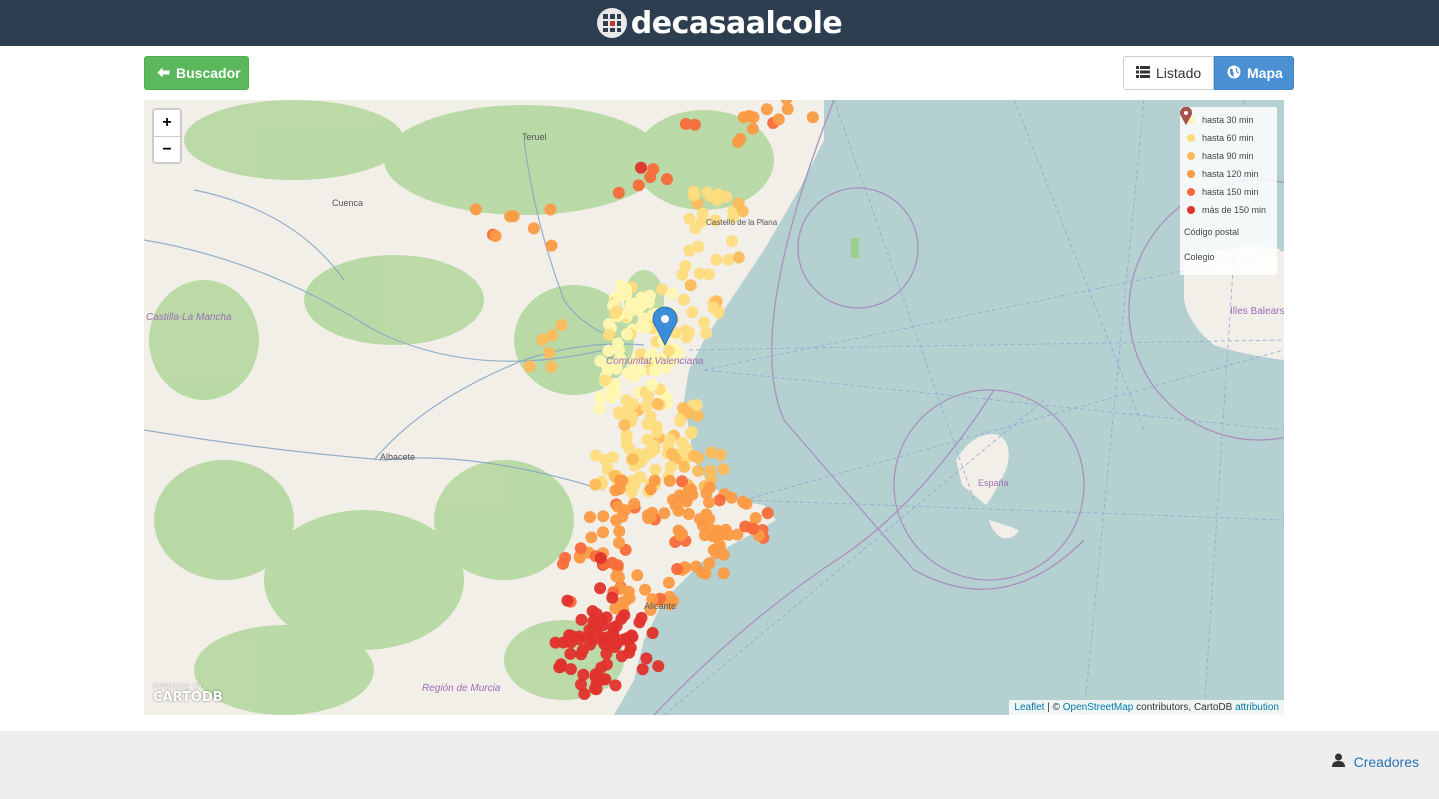 The image size is (1439, 799). What do you see at coordinates (167, 149) in the screenshot?
I see `zoom-out-button: −` at bounding box center [167, 149].